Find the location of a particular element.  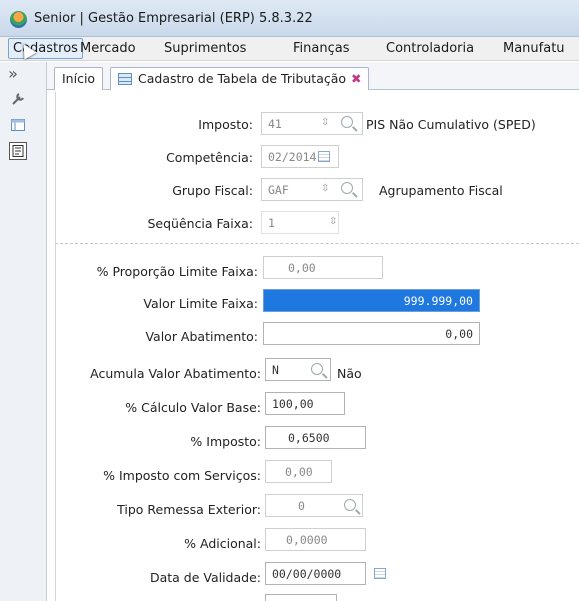

calculo-valor-base-label: % Cálculo Valor Base: is located at coordinates (193, 407).